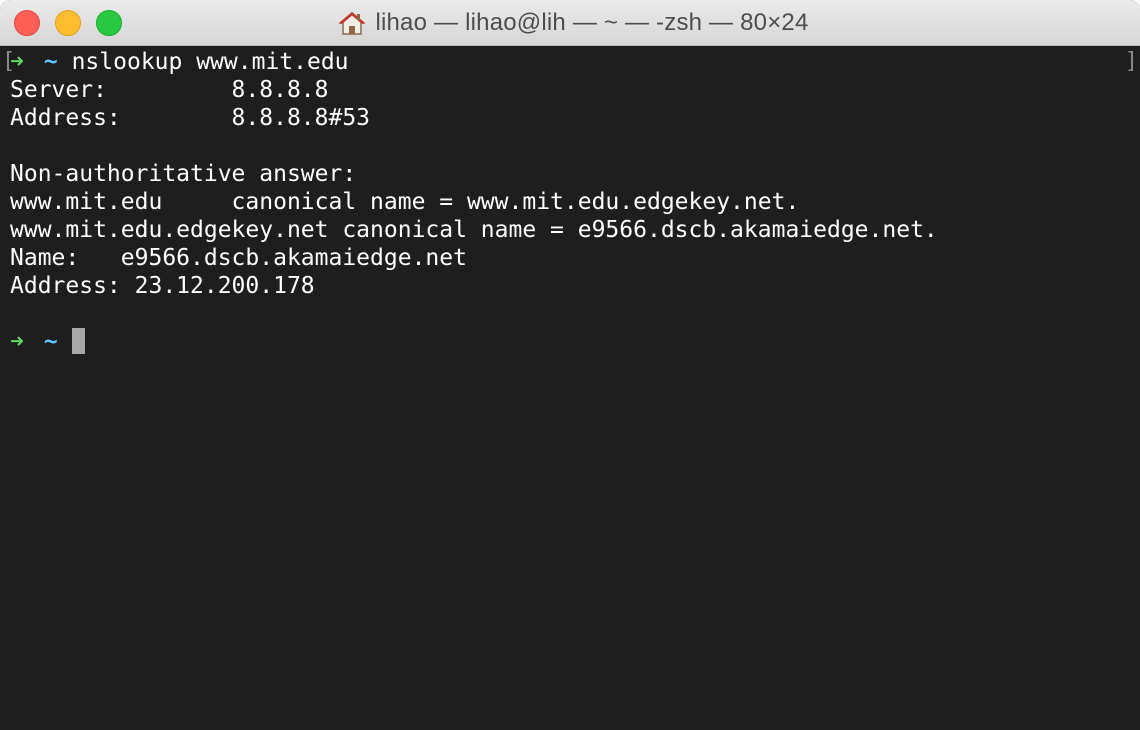 The image size is (1140, 730). What do you see at coordinates (78, 341) in the screenshot?
I see `text-cursor` at bounding box center [78, 341].